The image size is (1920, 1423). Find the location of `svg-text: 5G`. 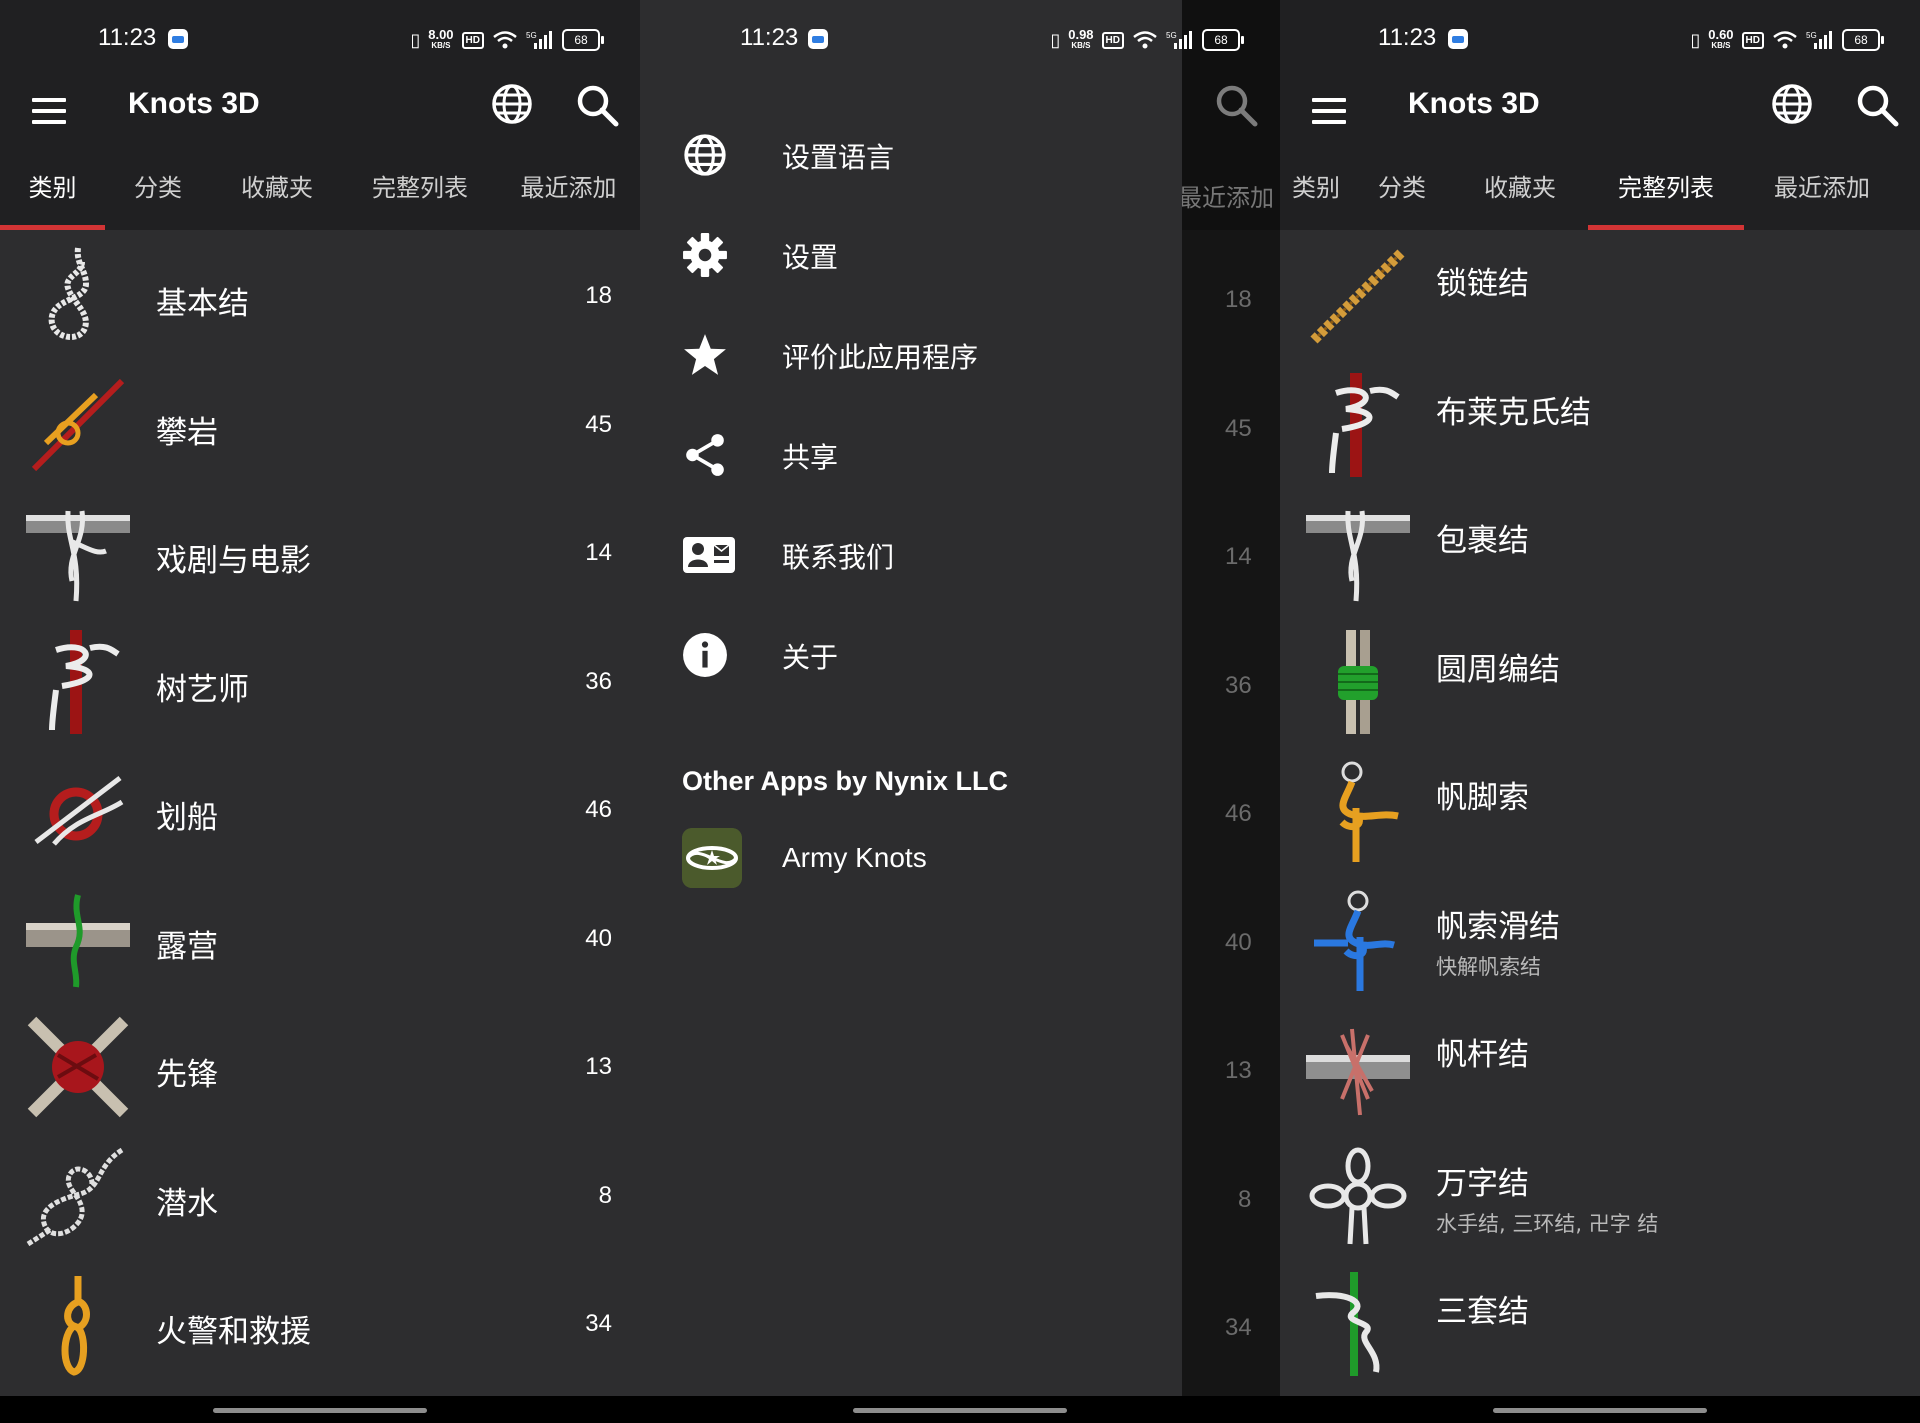

svg-text: 5G is located at coordinates (1171, 35).